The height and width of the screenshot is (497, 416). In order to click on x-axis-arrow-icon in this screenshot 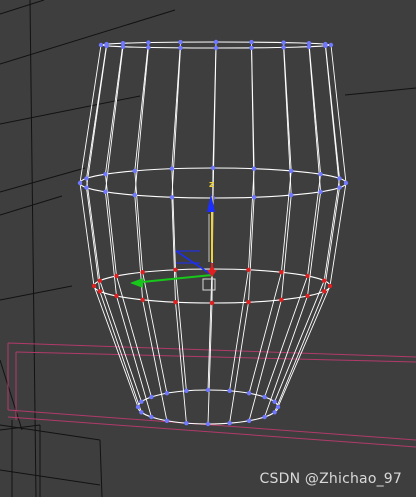, I will do `click(136, 283)`.